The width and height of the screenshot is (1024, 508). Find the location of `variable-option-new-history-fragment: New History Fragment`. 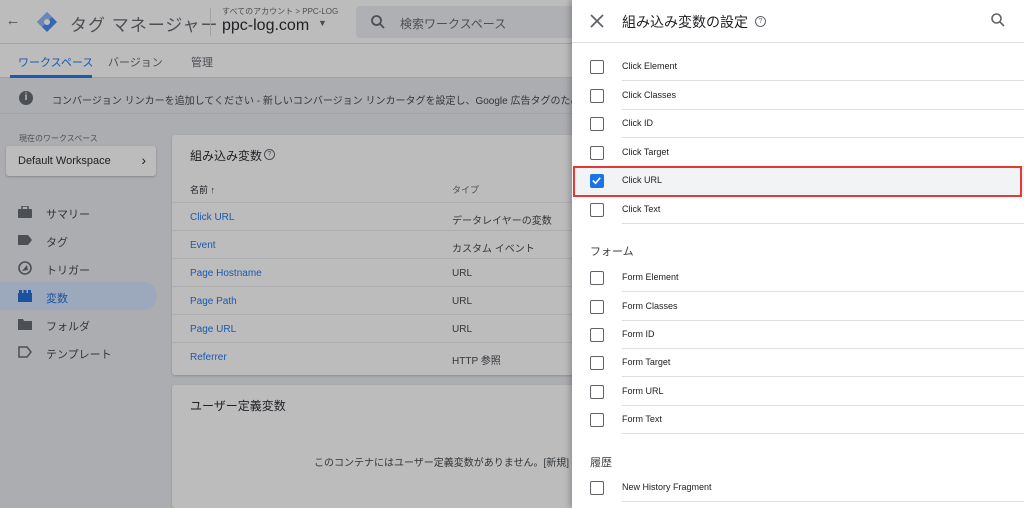

variable-option-new-history-fragment: New History Fragment is located at coordinates (798, 488).